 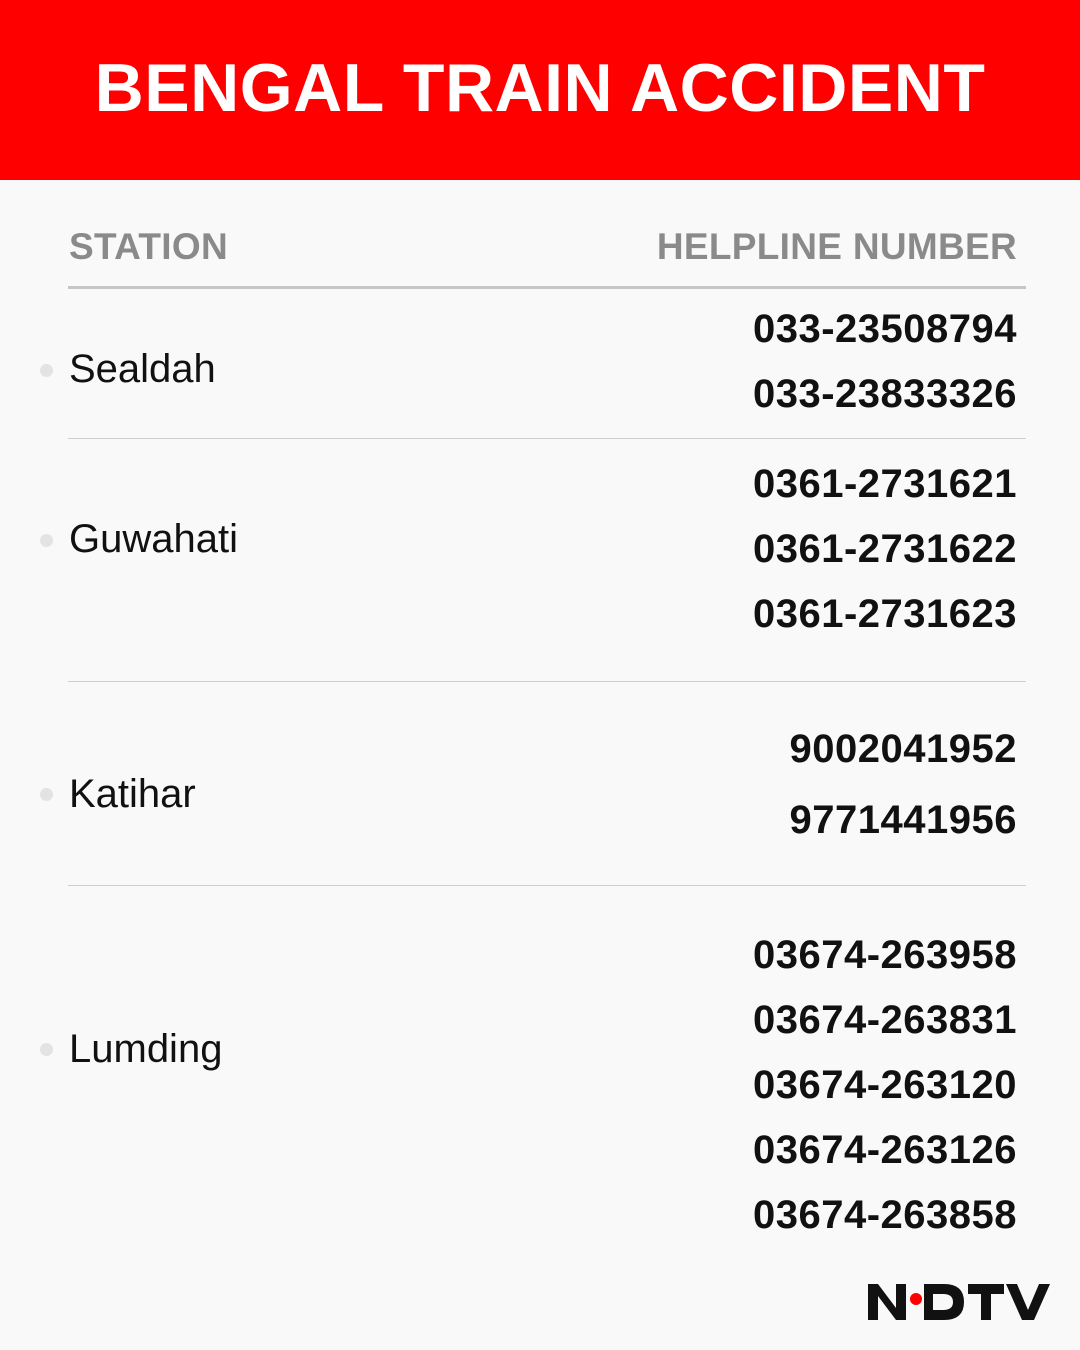 I want to click on page-title: BENGAL TRAIN ACCIDENT, so click(x=540, y=88).